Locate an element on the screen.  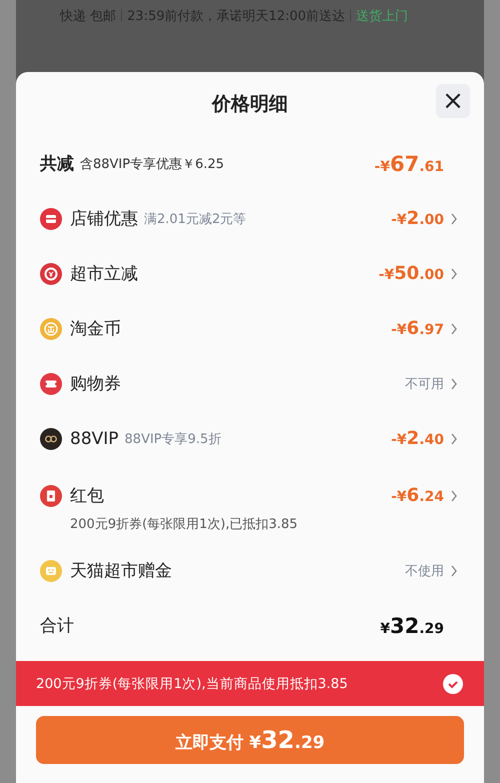
total-discount-amount: -¥67.61 is located at coordinates (409, 164).